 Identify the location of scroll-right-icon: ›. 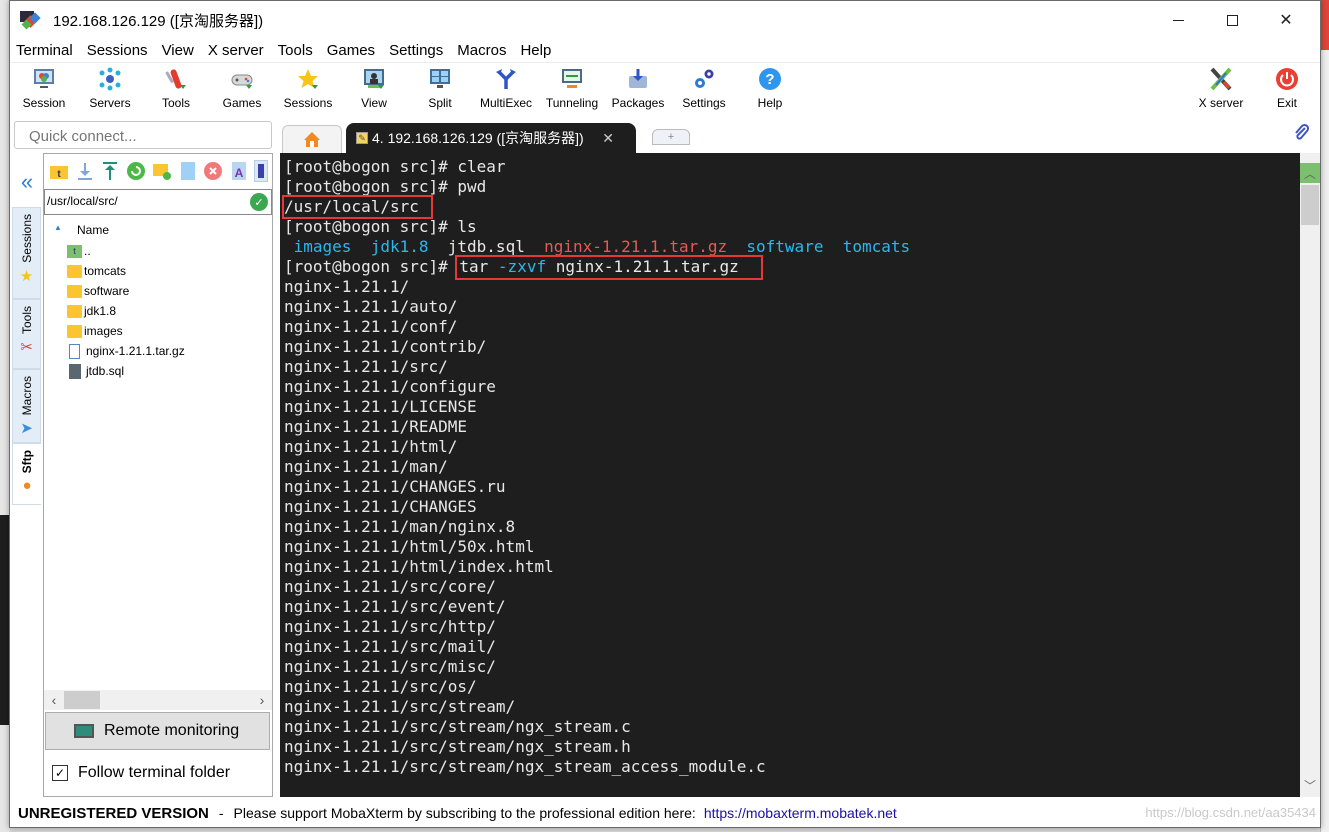
(262, 700).